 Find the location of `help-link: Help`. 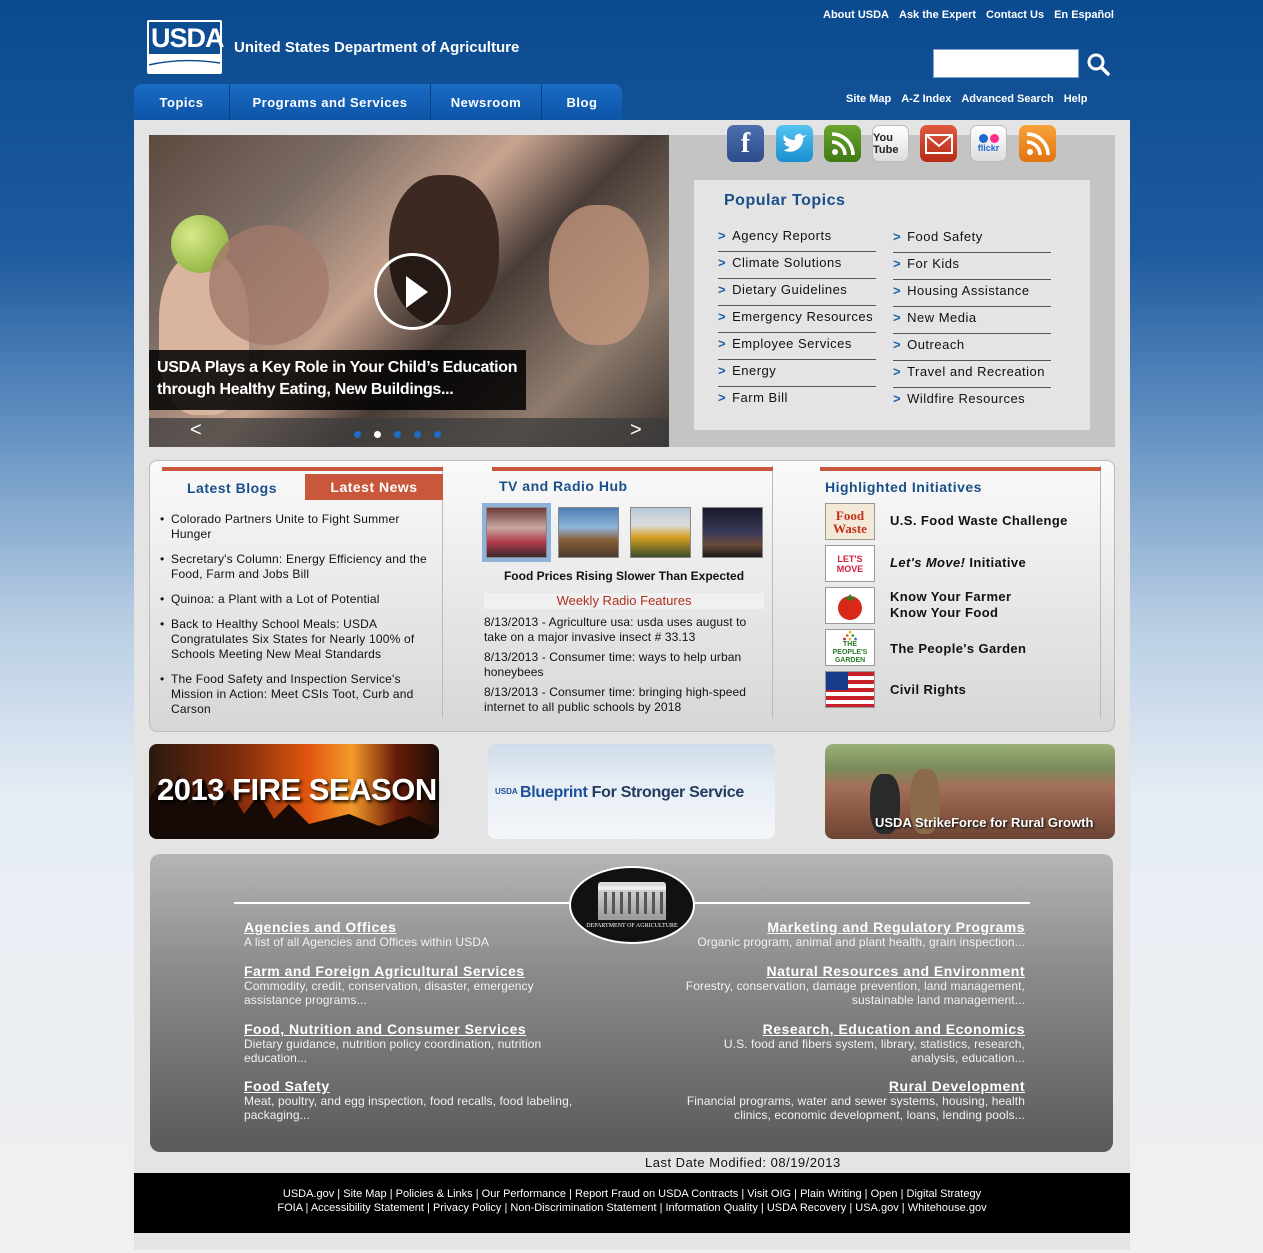

help-link: Help is located at coordinates (1076, 99).